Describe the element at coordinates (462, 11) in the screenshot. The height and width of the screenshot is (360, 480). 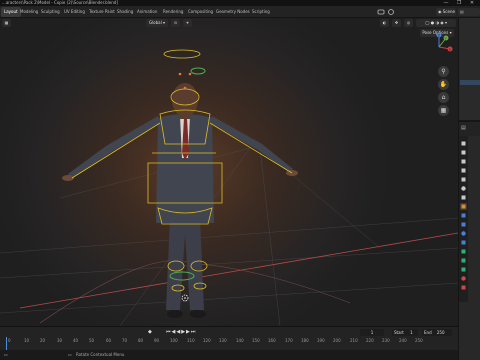
I see `view-layer-icon: ▤` at that location.